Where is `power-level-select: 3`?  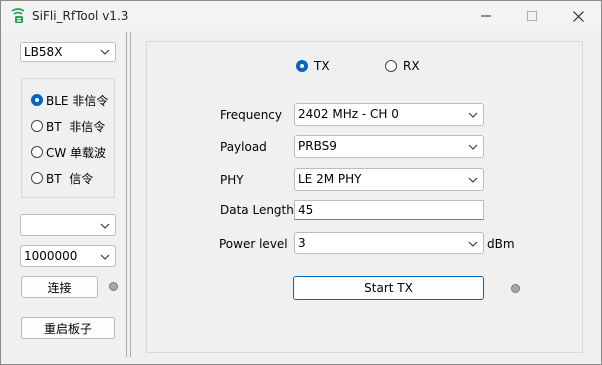 power-level-select: 3 is located at coordinates (389, 243).